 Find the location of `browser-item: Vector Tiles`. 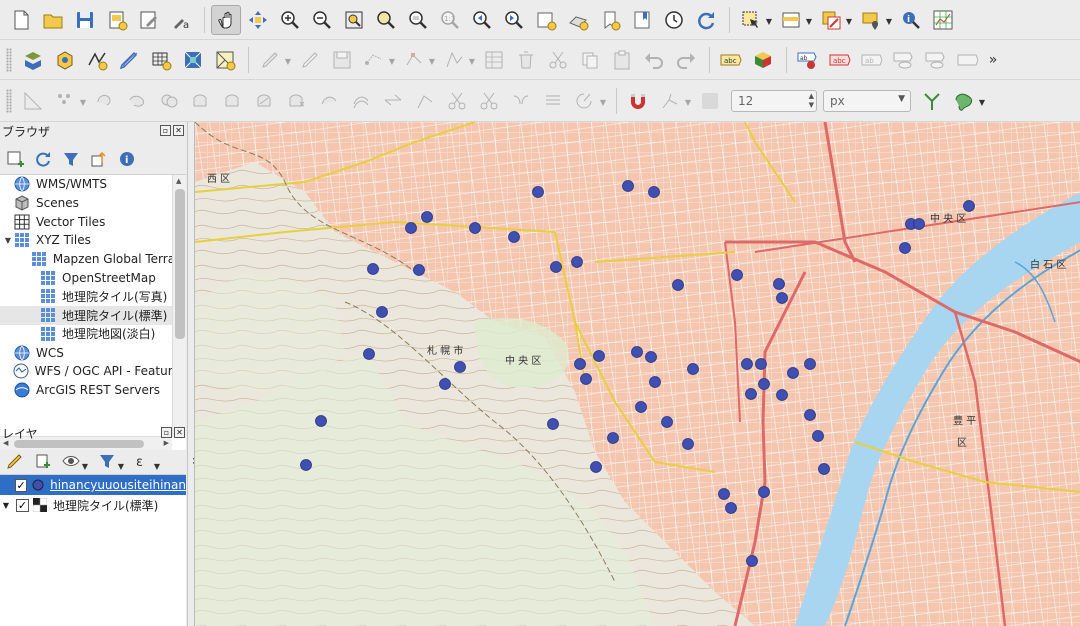

browser-item: Vector Tiles is located at coordinates (93, 221).